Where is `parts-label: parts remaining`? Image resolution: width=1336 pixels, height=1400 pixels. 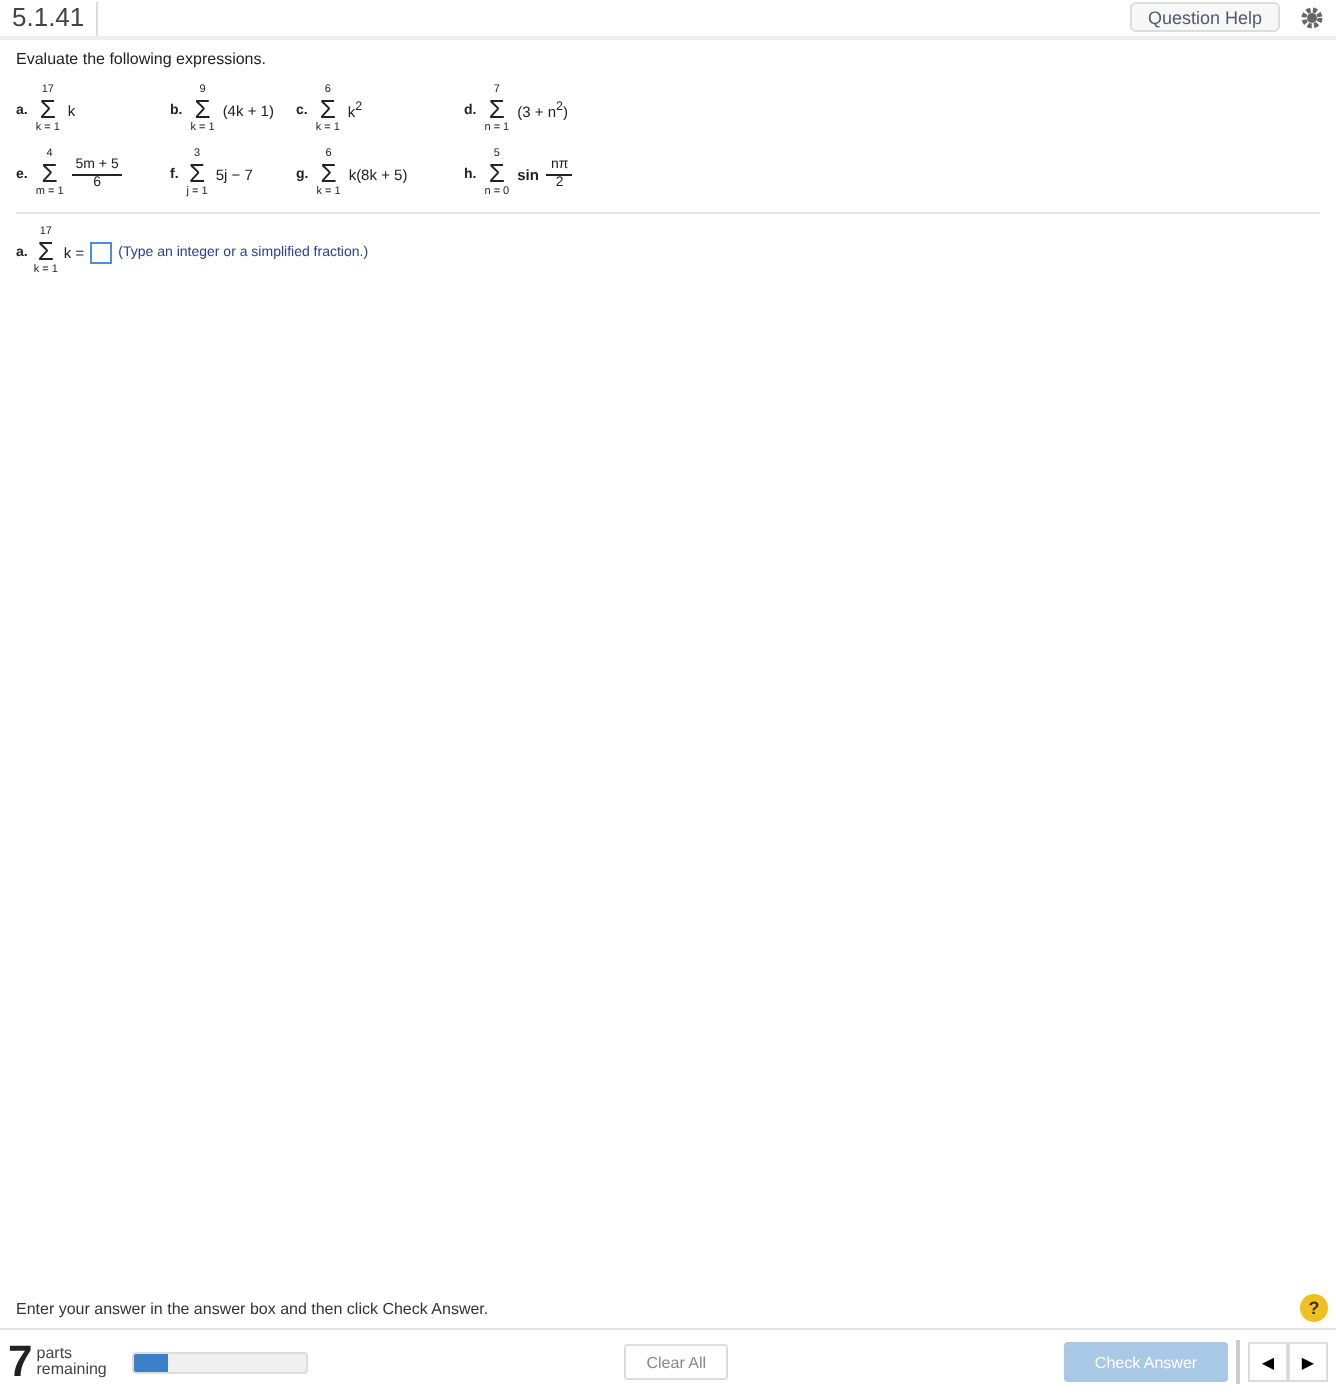
parts-label: parts remaining is located at coordinates (72, 1362).